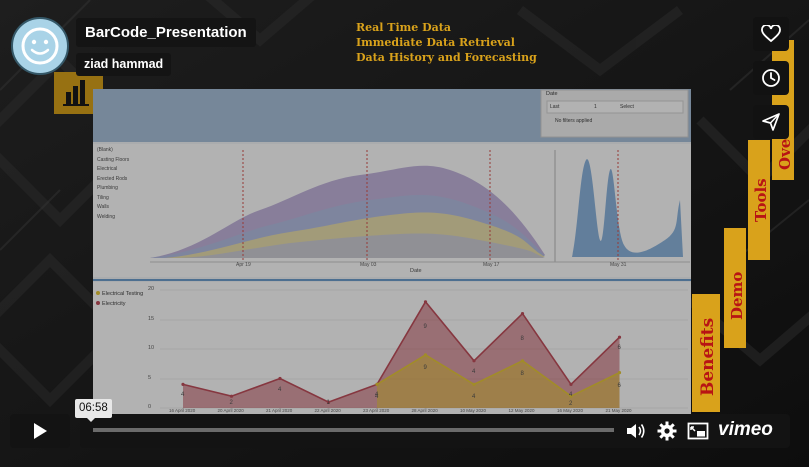 The width and height of the screenshot is (809, 467). I want to click on ribbon-axis-label: May 17, so click(491, 265).